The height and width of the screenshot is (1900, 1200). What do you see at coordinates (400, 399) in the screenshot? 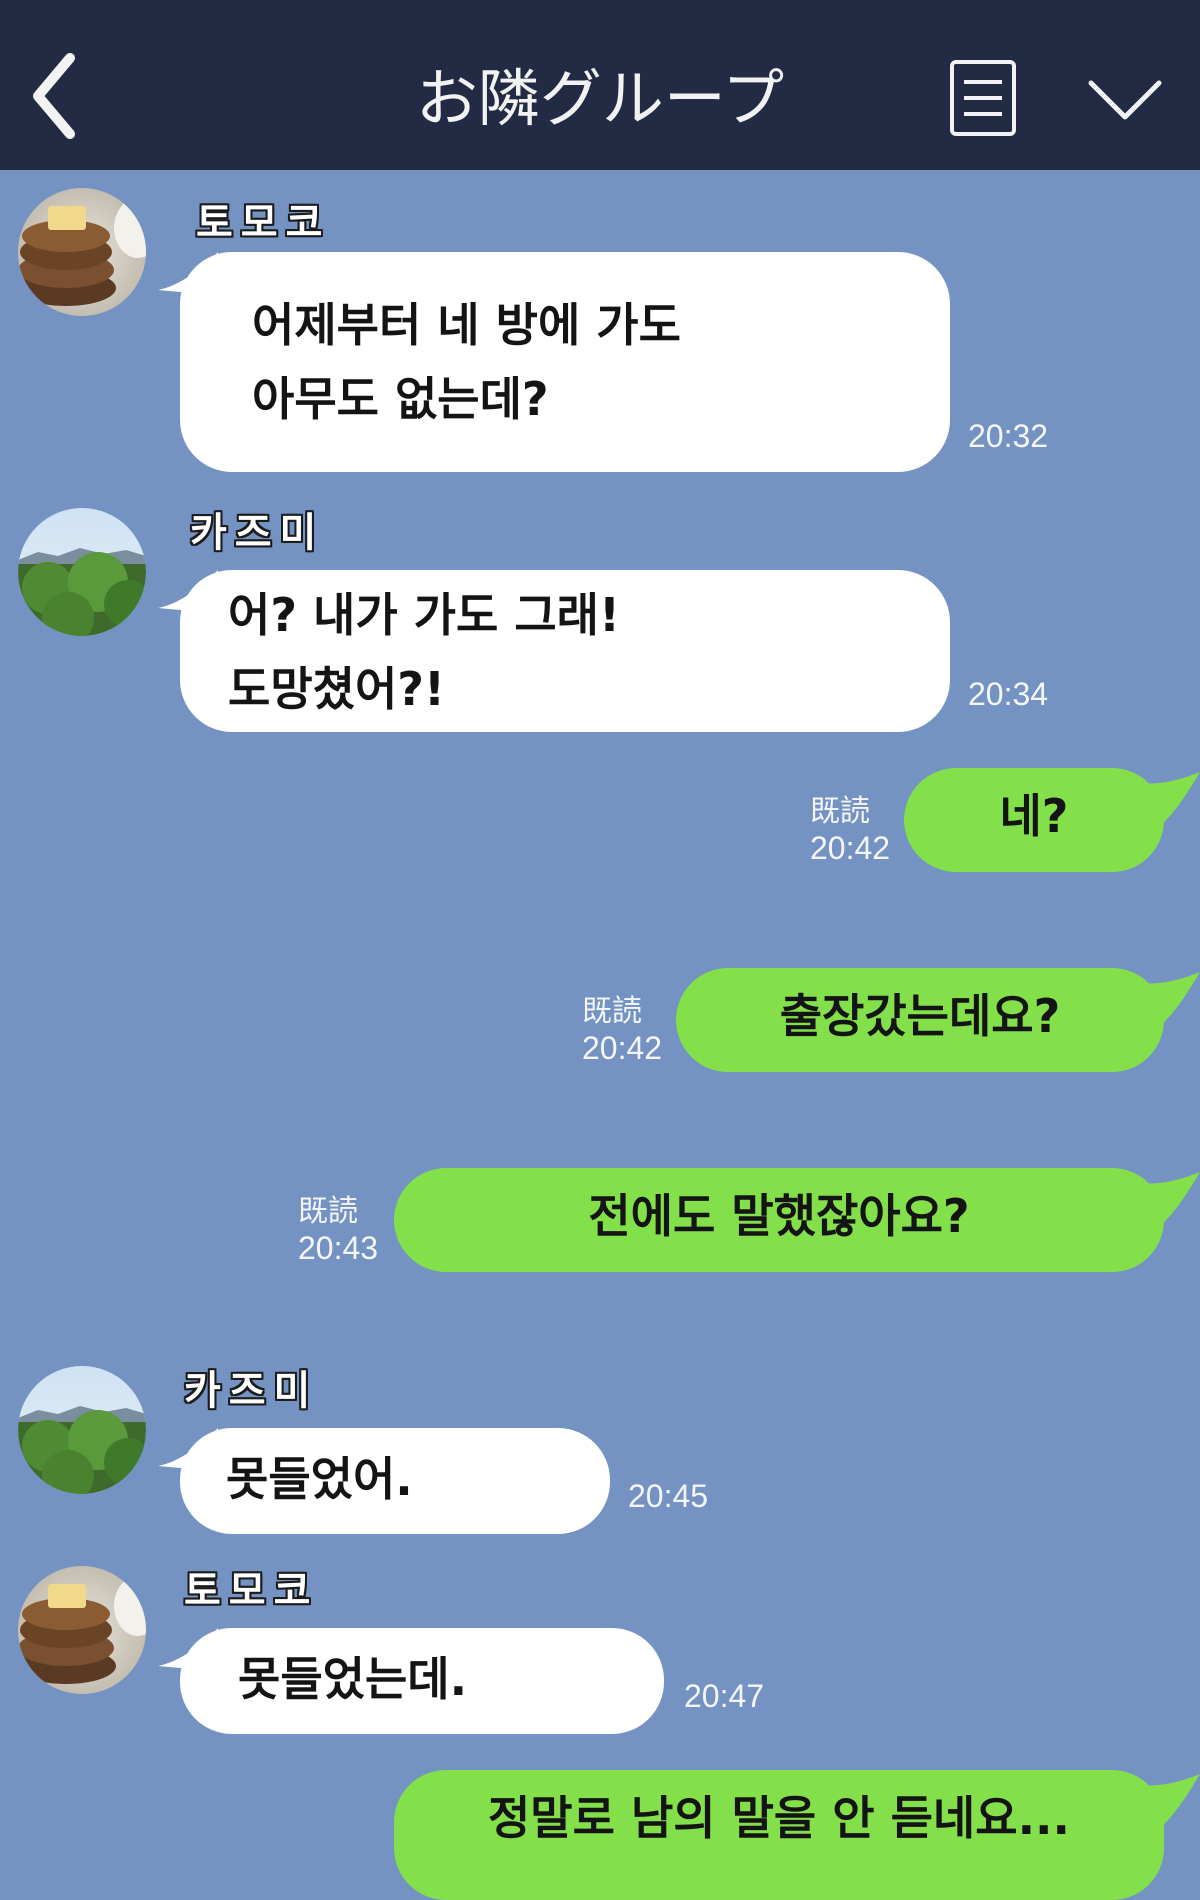
I see `message-text: 아무도 없는데?` at bounding box center [400, 399].